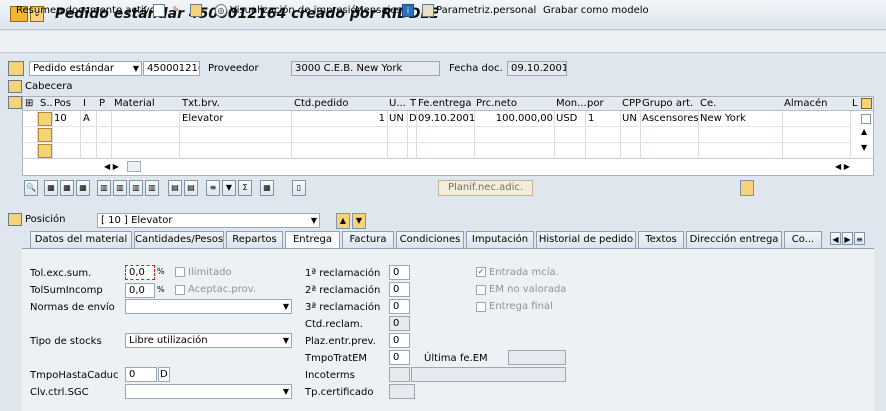  Describe the element at coordinates (586, 239) in the screenshot. I see `tab-historial: Historial de pedido` at that location.